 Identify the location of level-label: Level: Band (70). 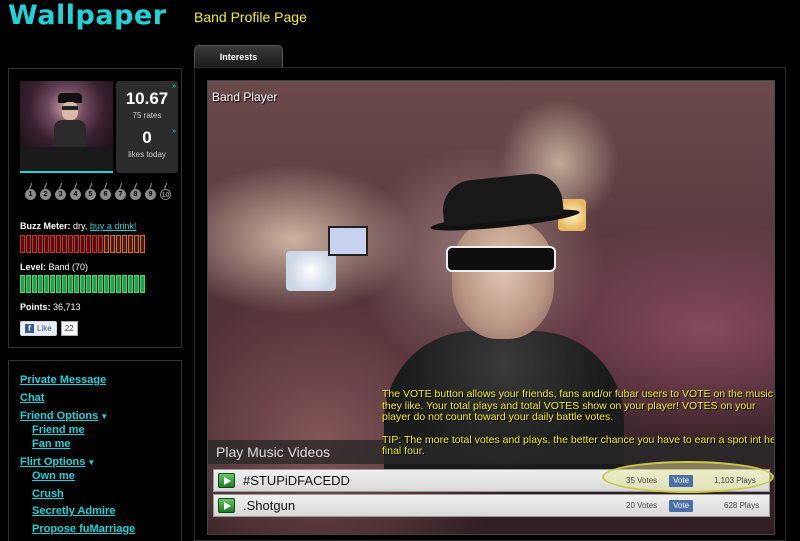
(54, 267).